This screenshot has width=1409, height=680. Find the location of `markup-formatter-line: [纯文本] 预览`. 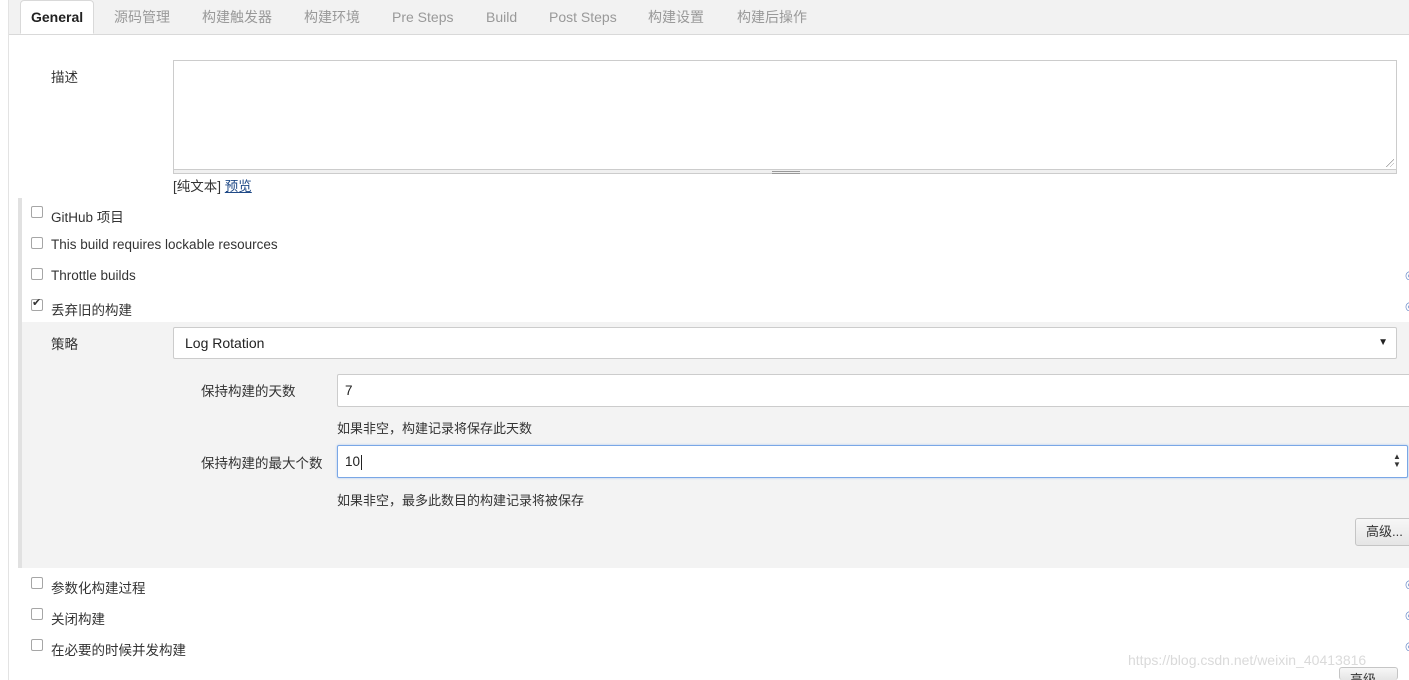

markup-formatter-line: [纯文本] 预览 is located at coordinates (212, 185).